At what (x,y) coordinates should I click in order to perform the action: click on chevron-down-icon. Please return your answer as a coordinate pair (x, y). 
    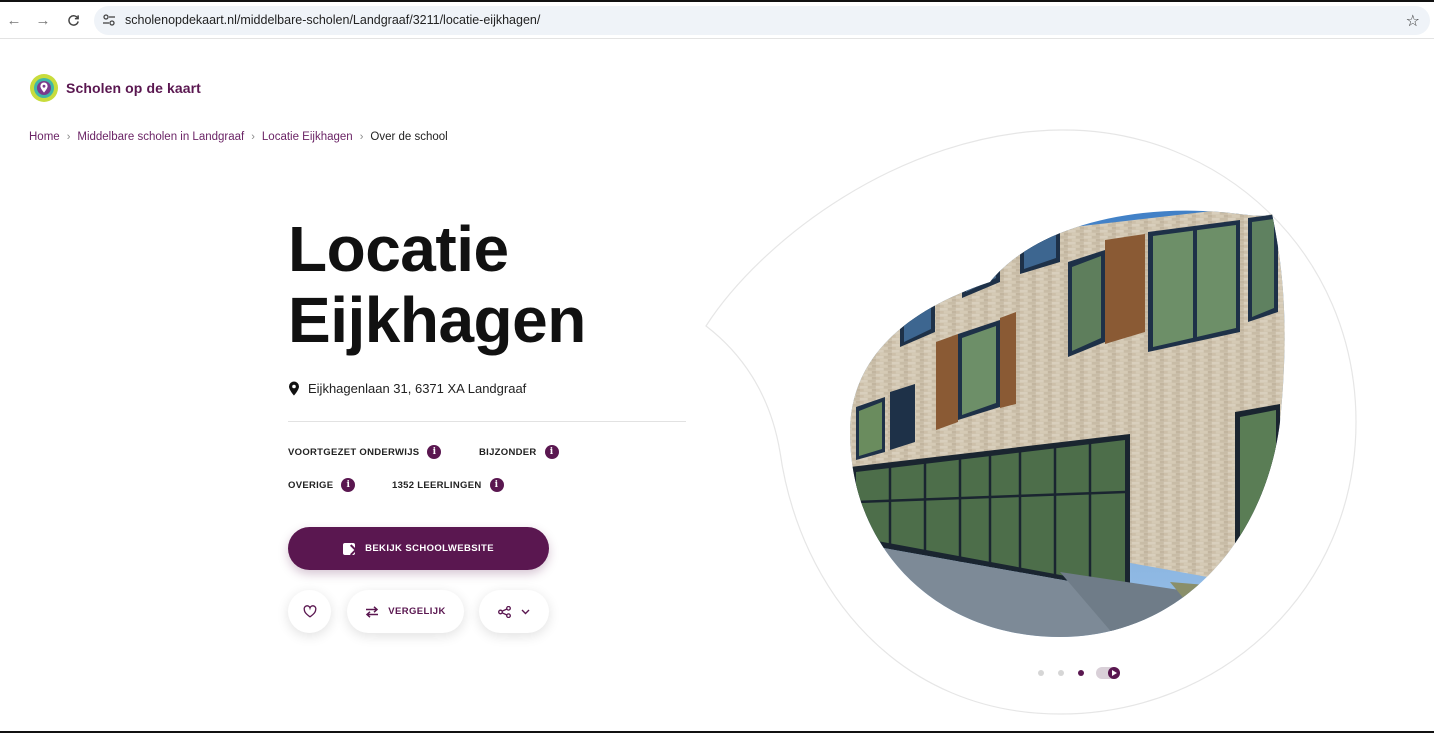
    Looking at the image, I should click on (525, 611).